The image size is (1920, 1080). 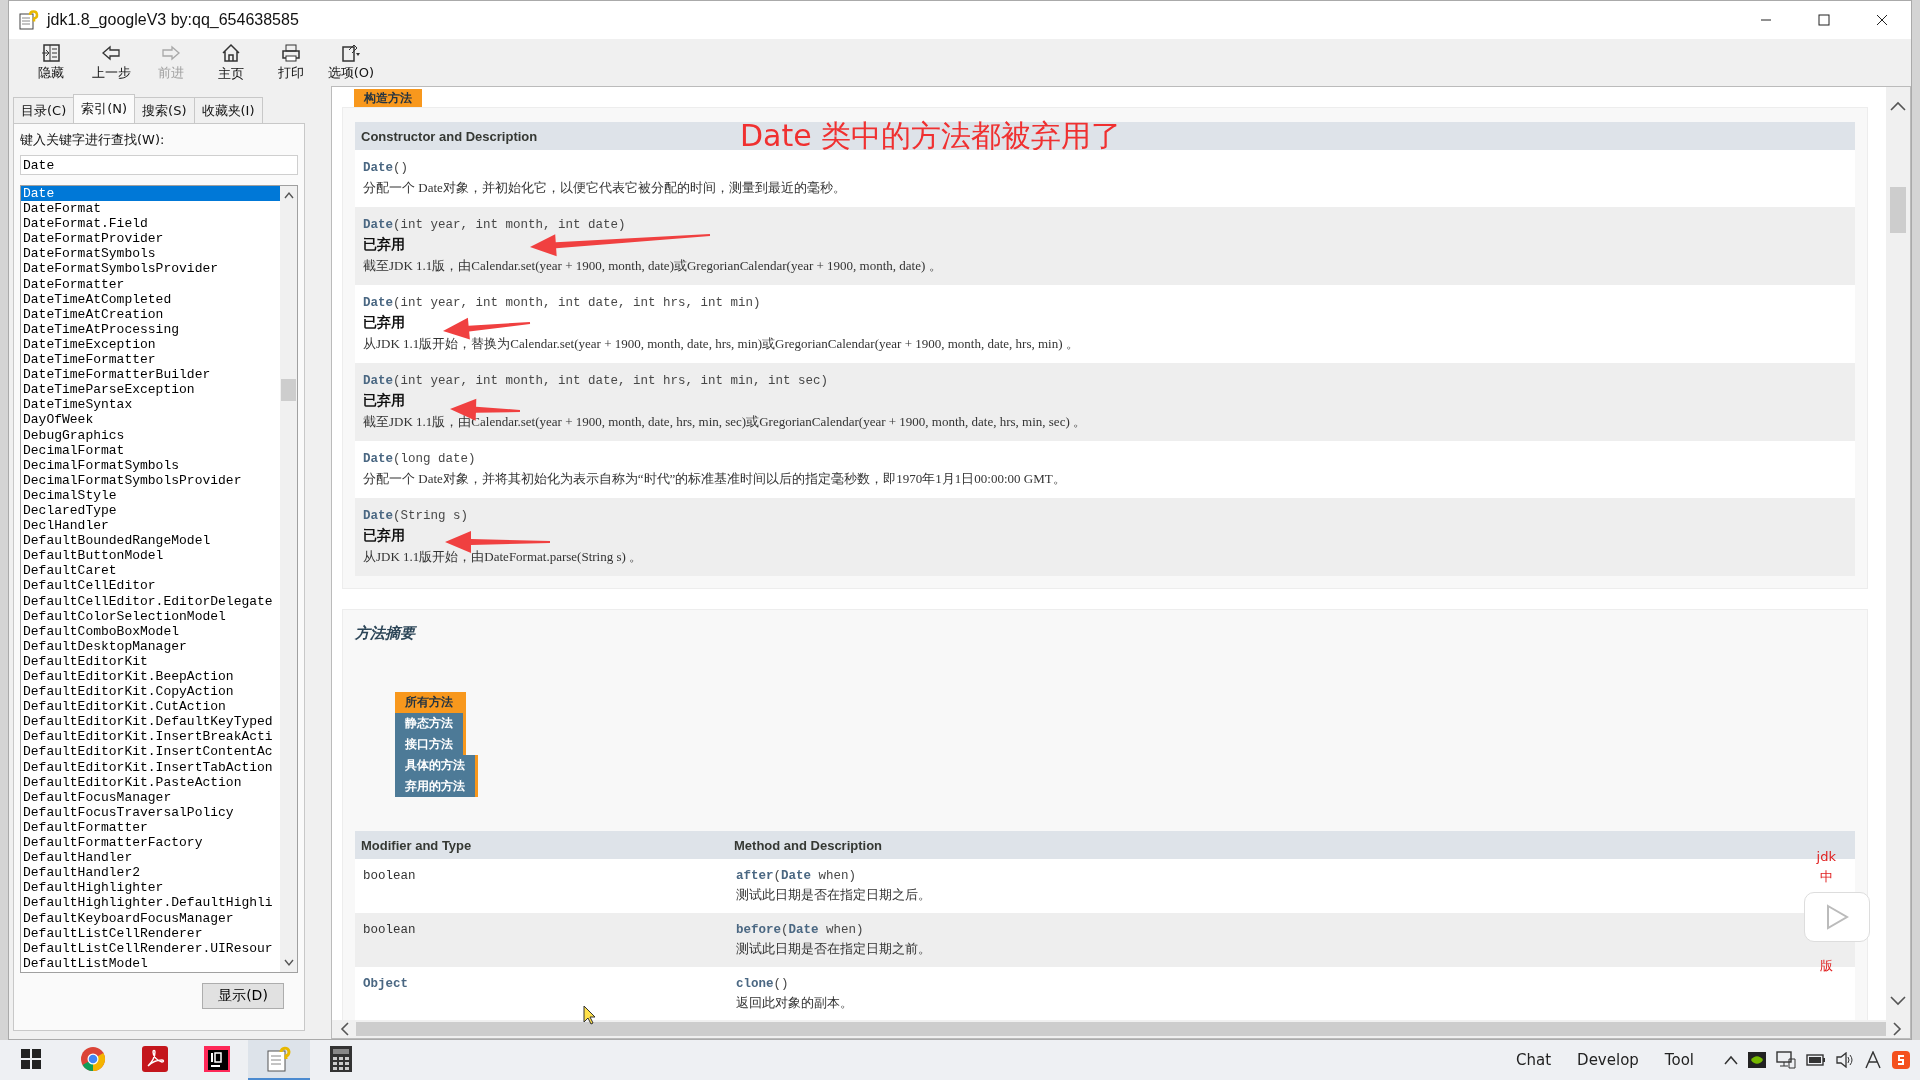 What do you see at coordinates (150, 510) in the screenshot?
I see `list-item: DeclaredType` at bounding box center [150, 510].